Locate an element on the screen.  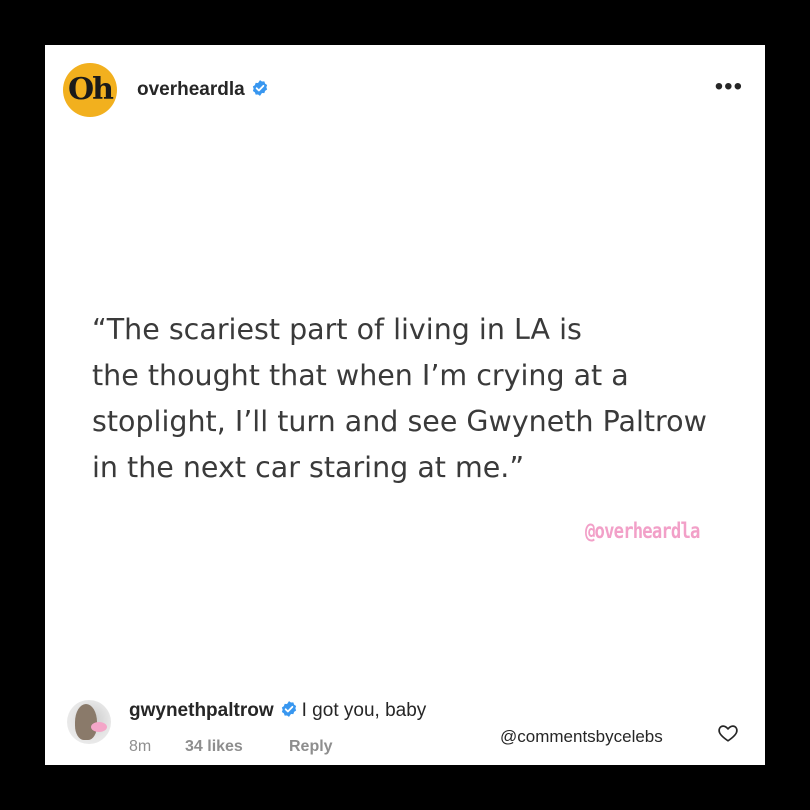
account-avatar: Oh is located at coordinates (90, 90).